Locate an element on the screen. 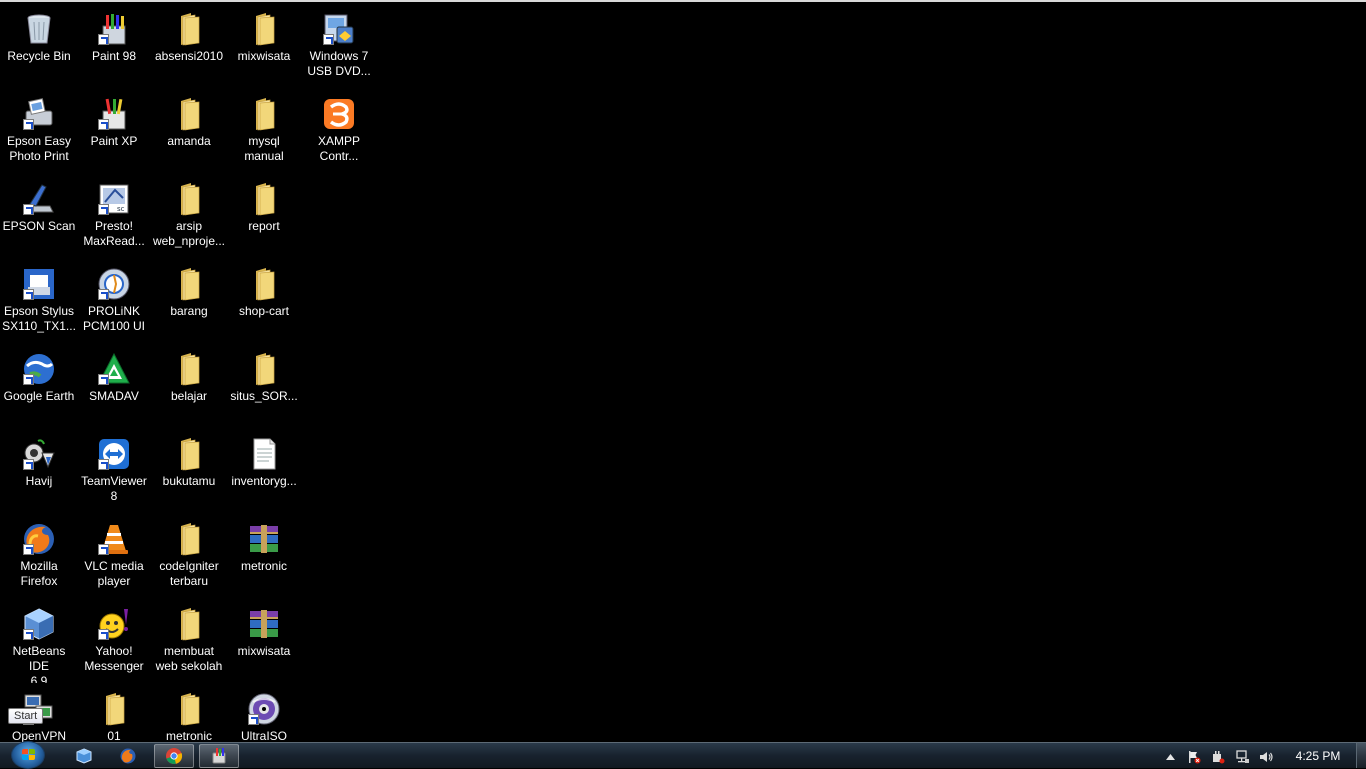 The height and width of the screenshot is (769, 1366). desktop-icon-paint-98: Paint 98 is located at coordinates (114, 47).